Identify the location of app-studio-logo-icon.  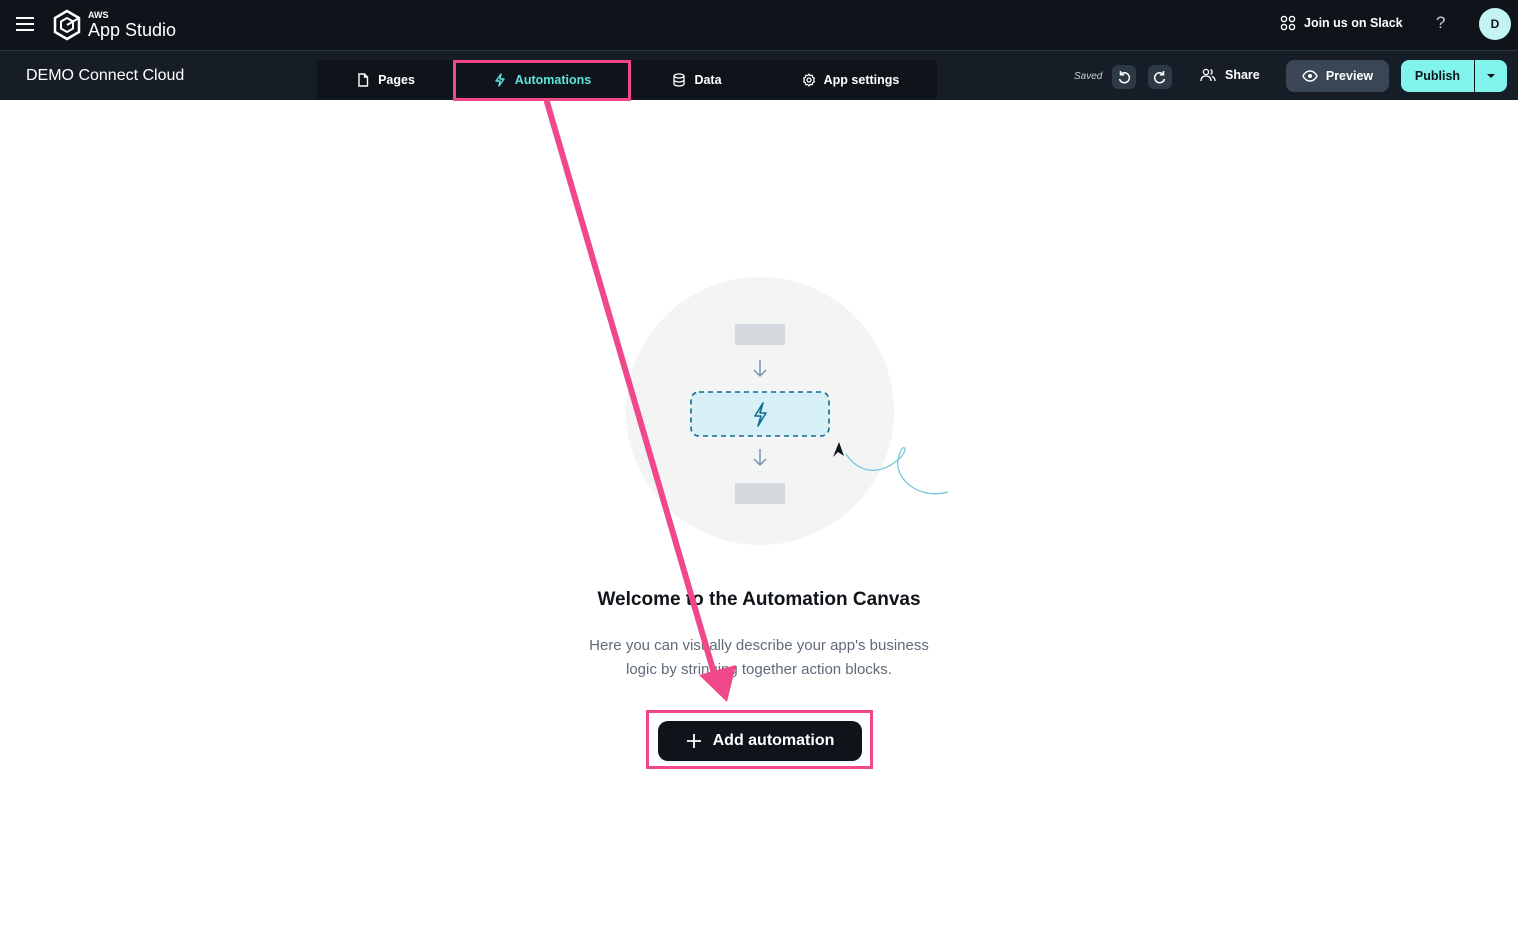
(67, 25).